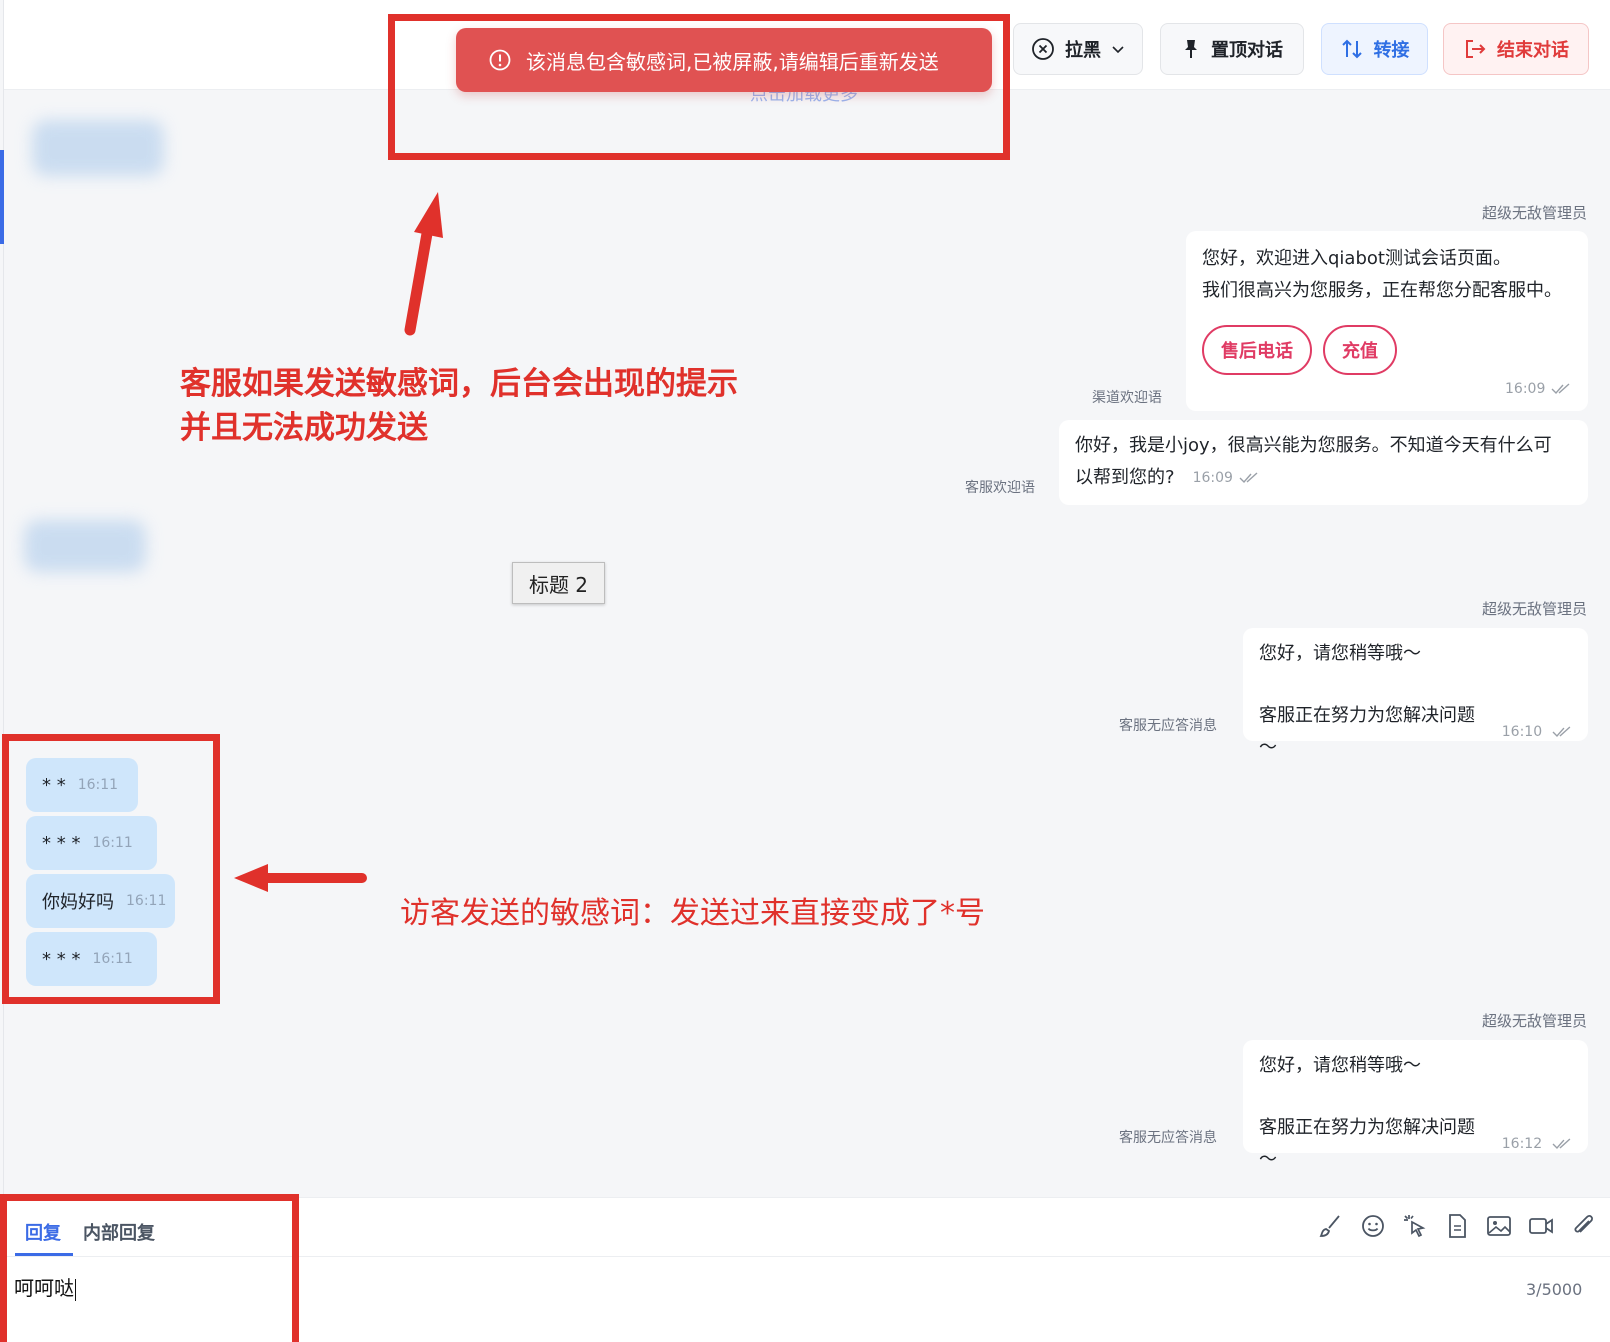 This screenshot has width=1610, height=1342. I want to click on annotation-arrow-up, so click(423, 264).